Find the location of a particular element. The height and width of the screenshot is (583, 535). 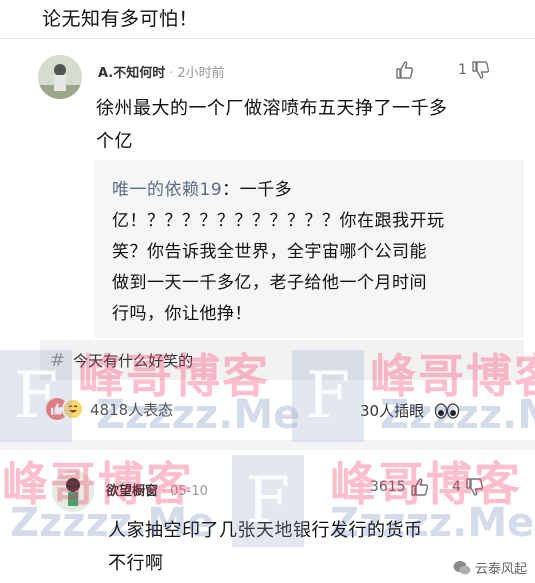

reply-first: ：一千多 is located at coordinates (257, 190).